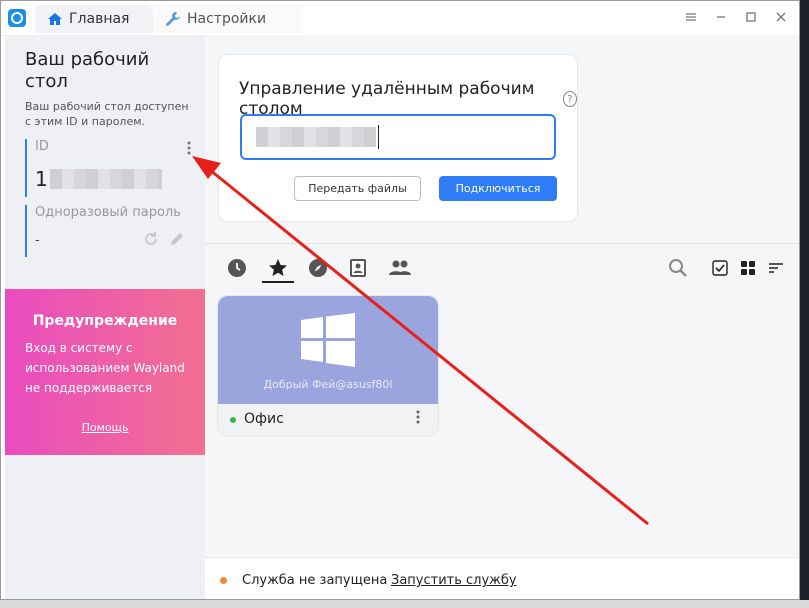  Describe the element at coordinates (177, 241) in the screenshot. I see `edit-icon` at that location.